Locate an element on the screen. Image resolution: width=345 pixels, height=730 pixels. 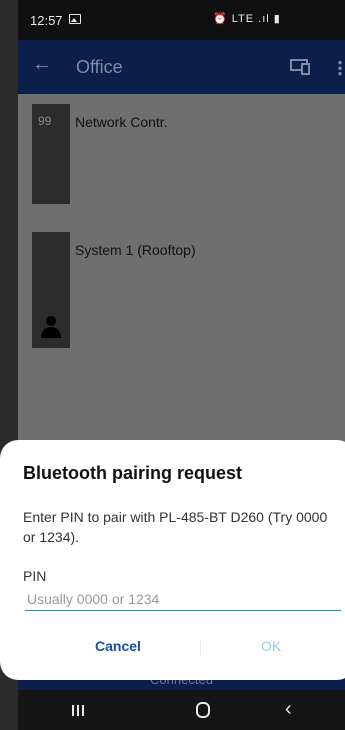
pin-input is located at coordinates (183, 599).